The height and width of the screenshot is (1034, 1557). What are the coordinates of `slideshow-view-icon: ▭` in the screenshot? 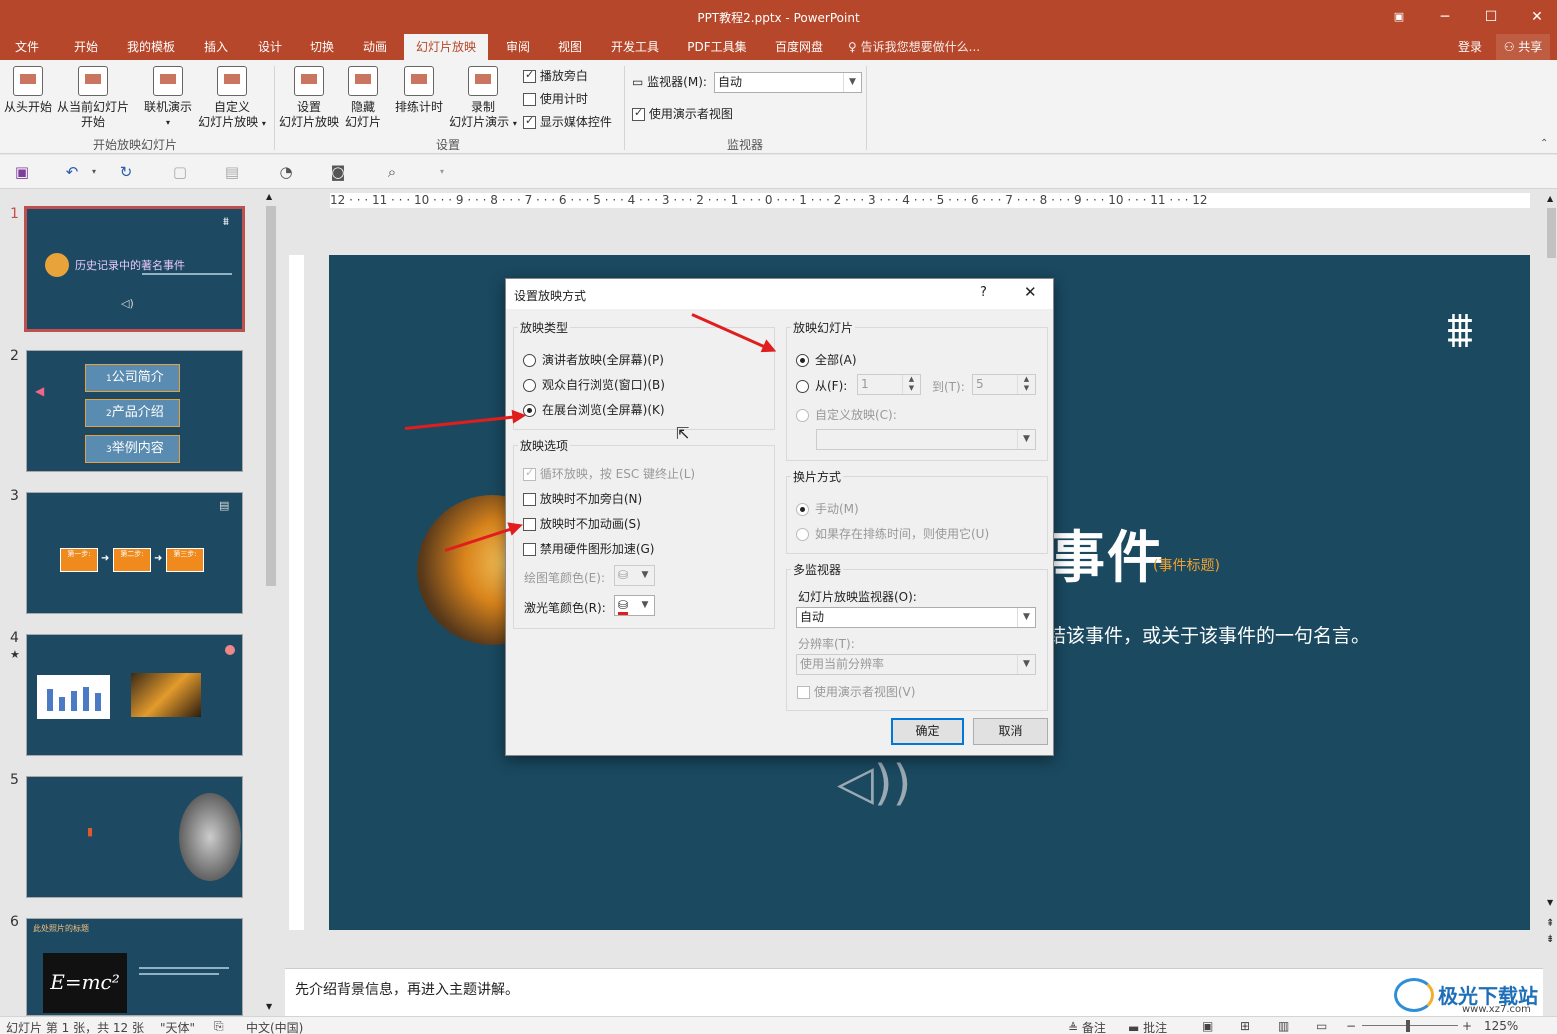 It's located at (1321, 1026).